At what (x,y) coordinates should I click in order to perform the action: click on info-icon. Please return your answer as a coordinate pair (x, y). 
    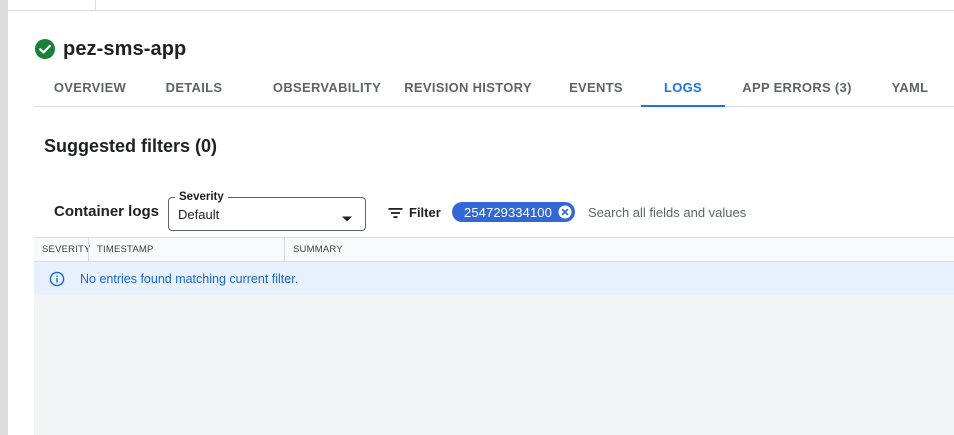
    Looking at the image, I should click on (57, 279).